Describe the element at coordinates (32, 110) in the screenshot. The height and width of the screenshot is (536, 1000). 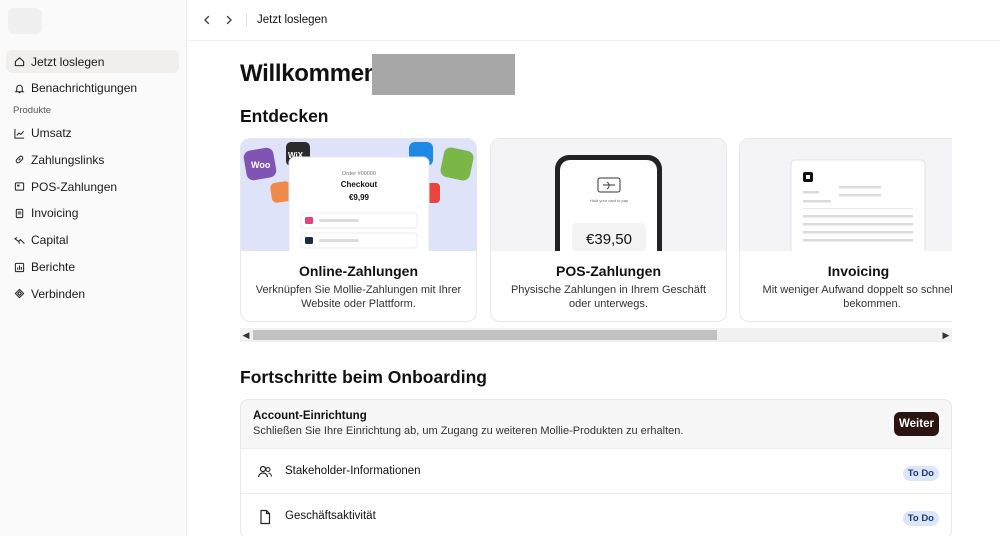
I see `sidebar-section-label: Produkte` at that location.